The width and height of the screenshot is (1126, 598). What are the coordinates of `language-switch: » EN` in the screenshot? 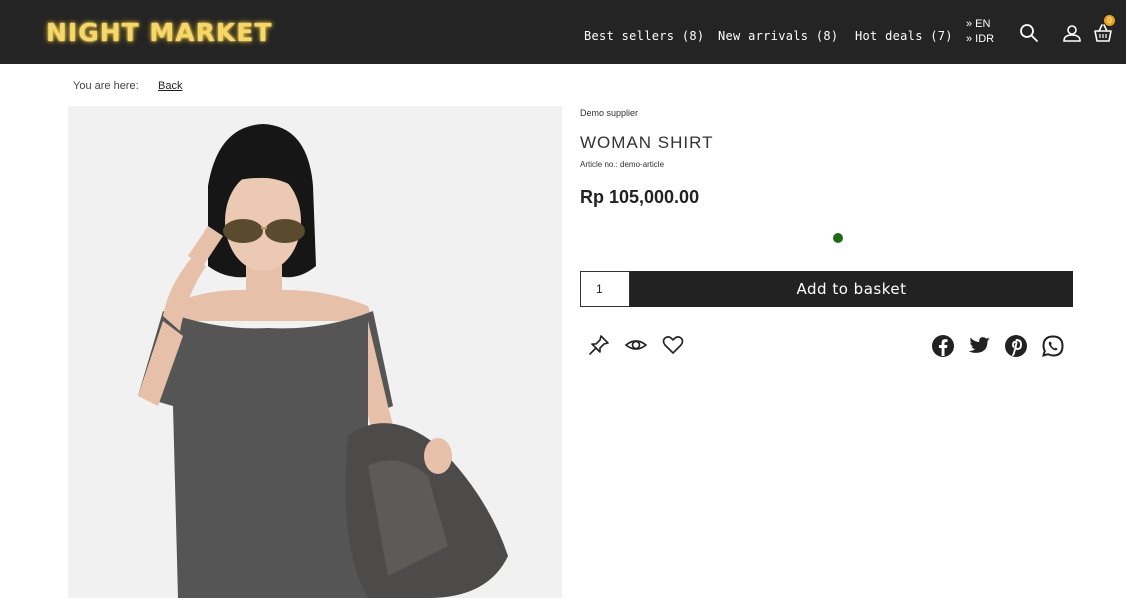 It's located at (980, 24).